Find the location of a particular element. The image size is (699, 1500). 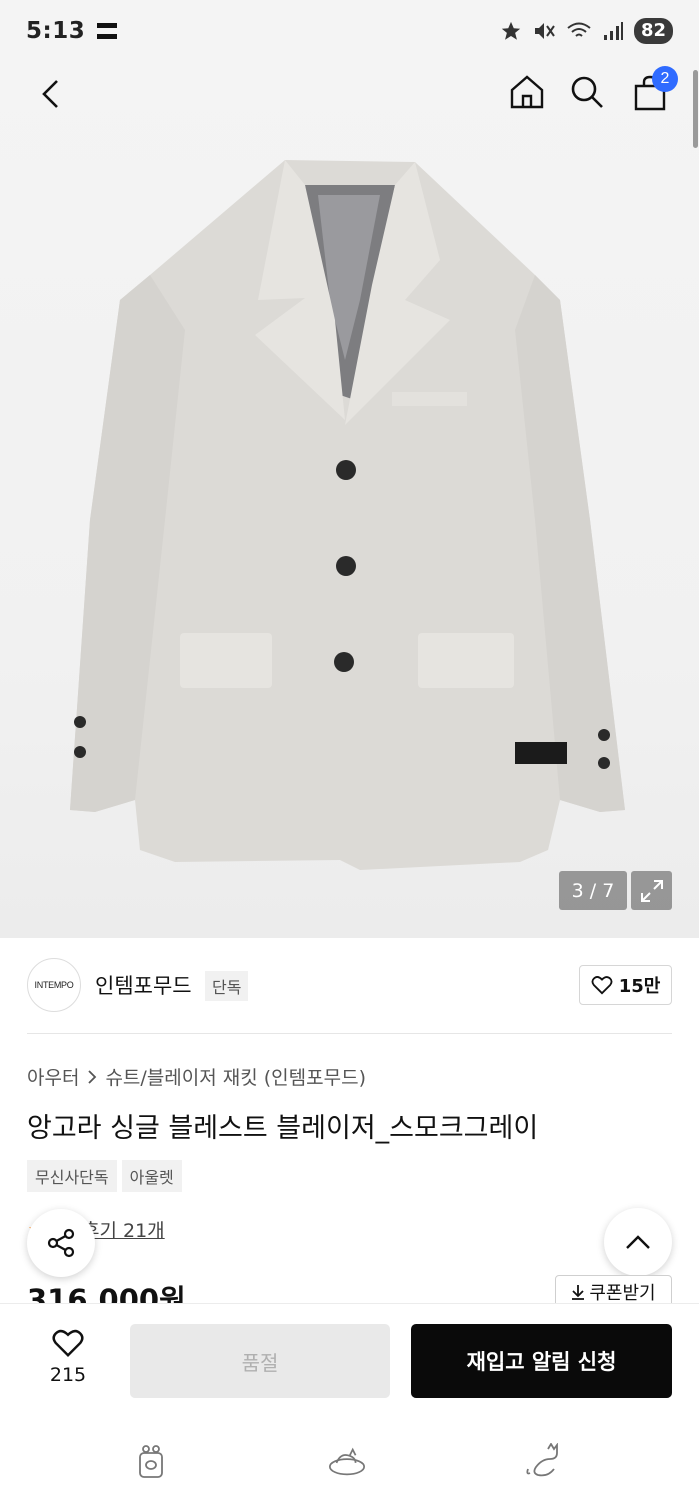

search-button is located at coordinates (587, 92).